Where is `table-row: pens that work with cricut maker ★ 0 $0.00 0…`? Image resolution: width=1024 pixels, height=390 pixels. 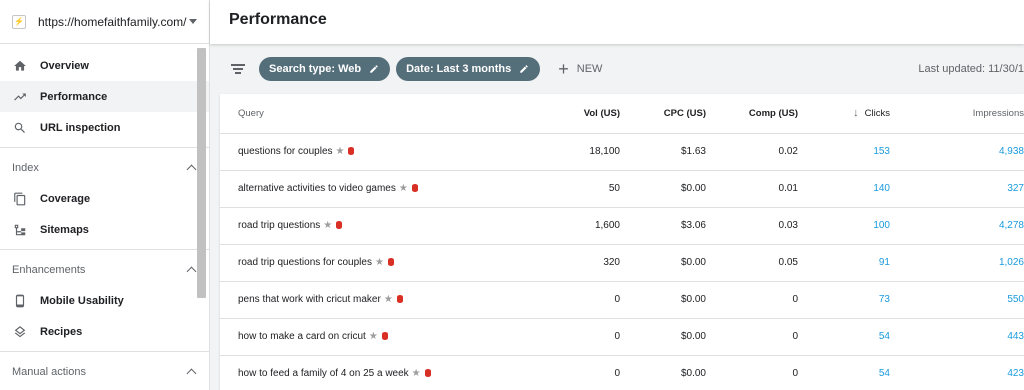 table-row: pens that work with cricut maker ★ 0 $0.00 0… is located at coordinates (622, 300).